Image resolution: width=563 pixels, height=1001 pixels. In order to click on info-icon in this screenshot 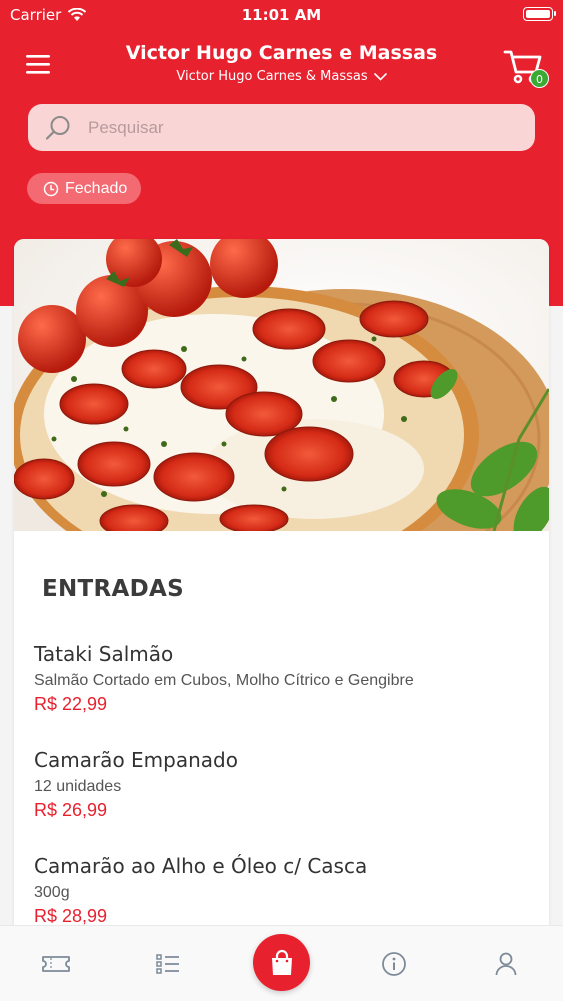, I will do `click(394, 964)`.